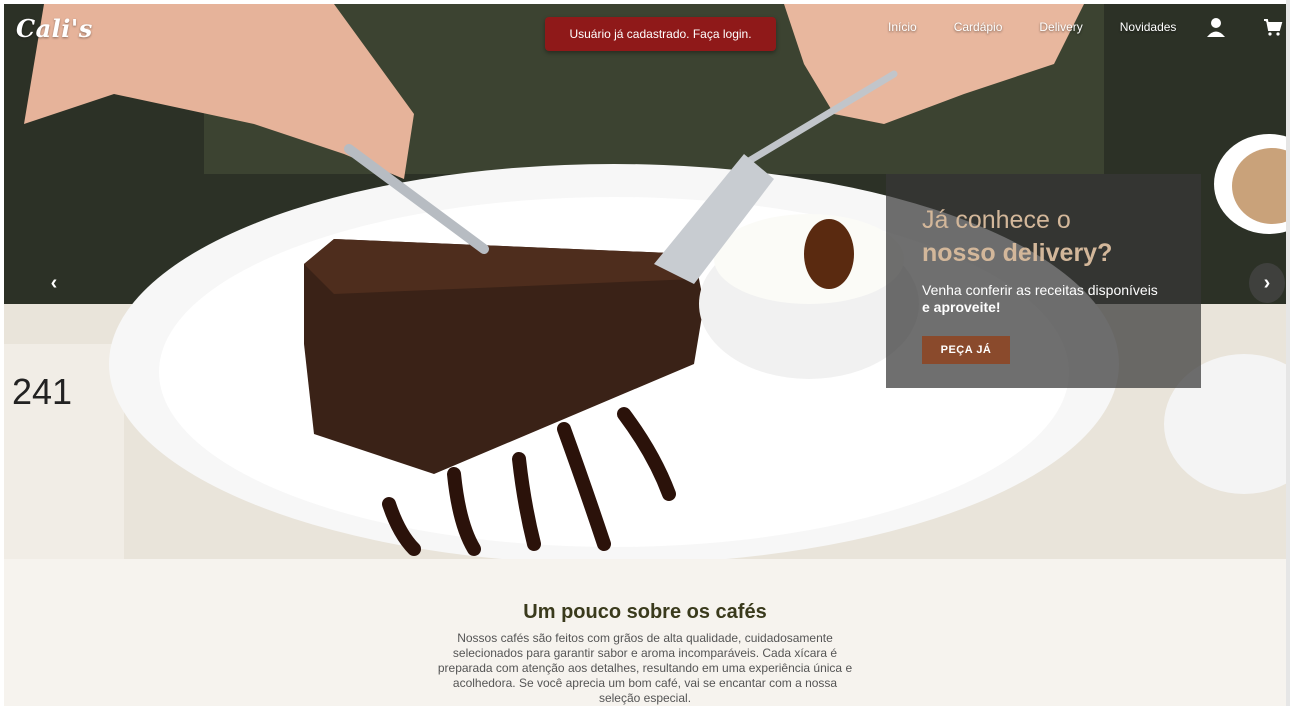 The image size is (1290, 706). I want to click on brand-logo: Cali's, so click(54, 28).